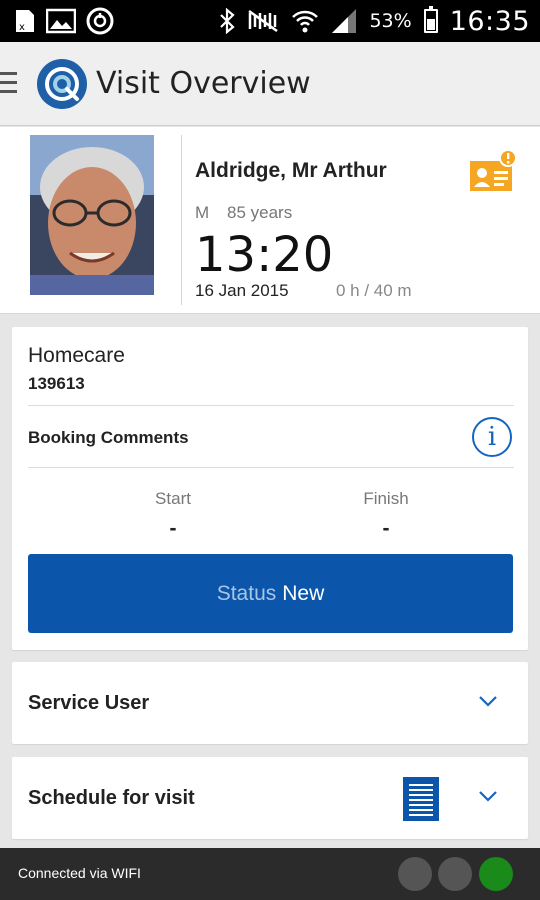  What do you see at coordinates (374, 290) in the screenshot?
I see `visit-duration: 0 h / 40 m` at bounding box center [374, 290].